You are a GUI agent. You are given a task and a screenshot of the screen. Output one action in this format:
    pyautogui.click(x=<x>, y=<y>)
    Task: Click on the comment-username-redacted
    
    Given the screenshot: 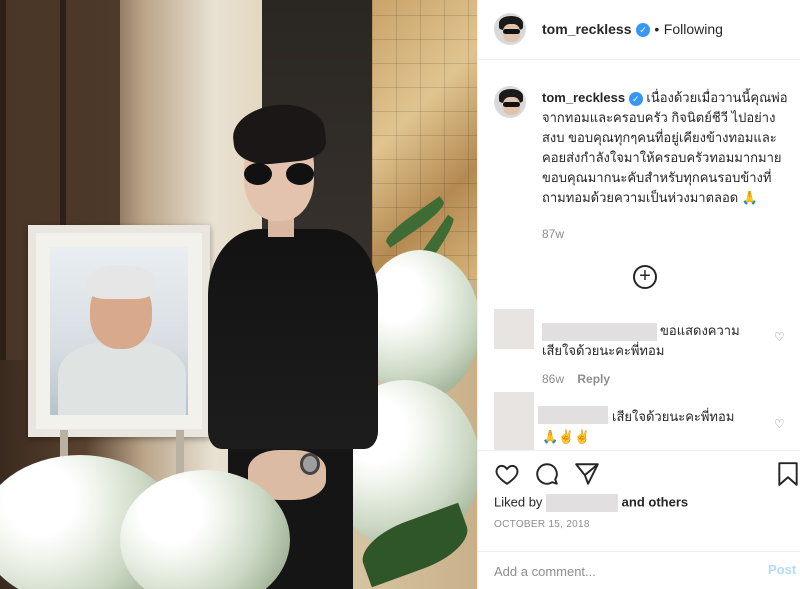 What is the action you would take?
    pyautogui.click(x=573, y=415)
    